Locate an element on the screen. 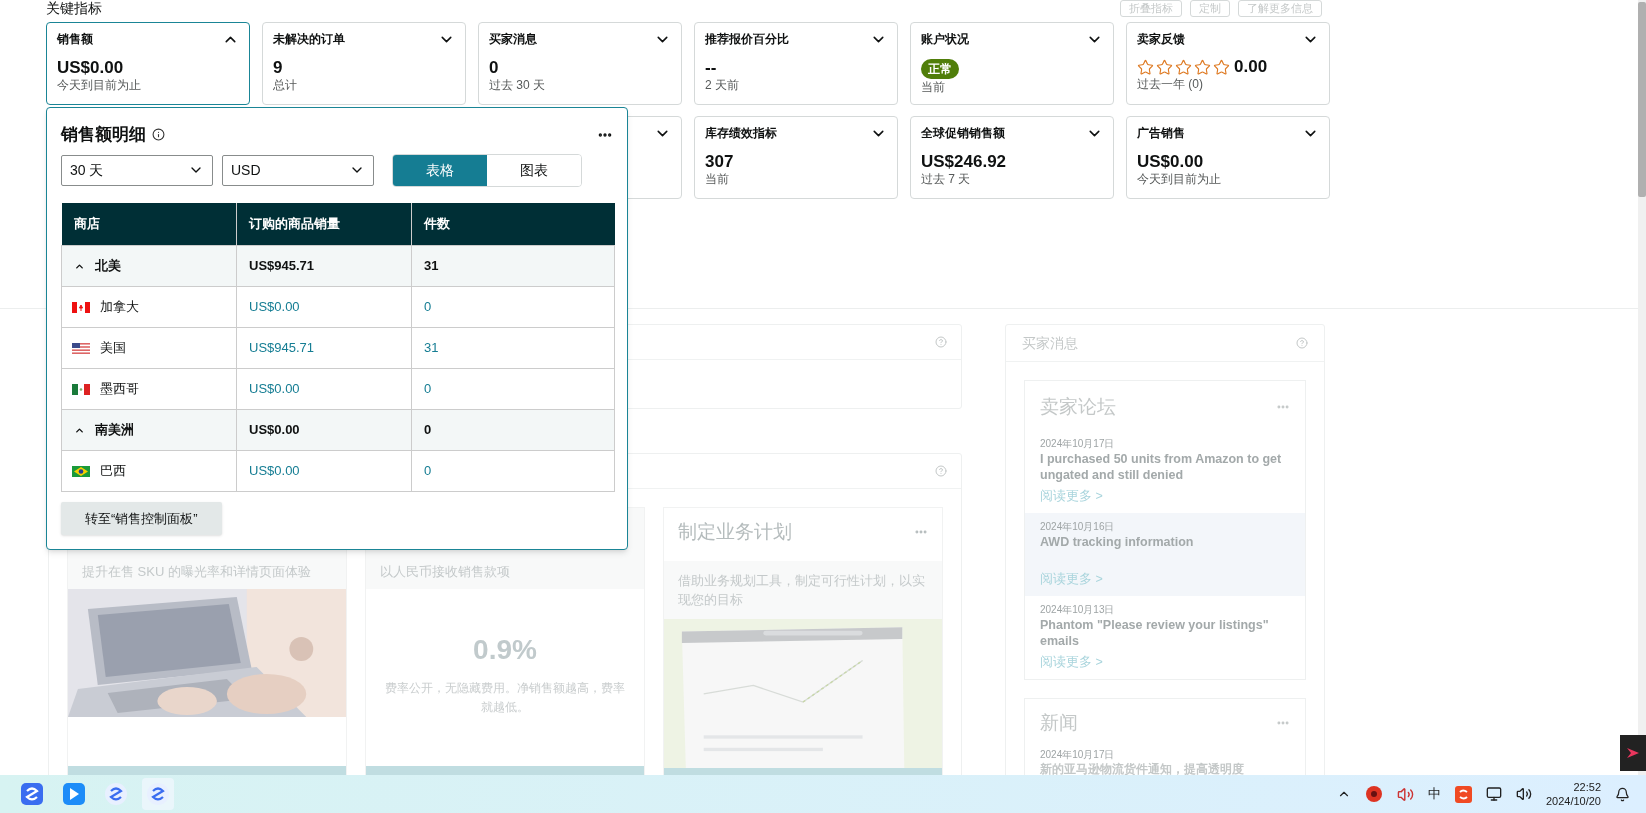 This screenshot has height=813, width=1646. floating-widget is located at coordinates (1633, 753).